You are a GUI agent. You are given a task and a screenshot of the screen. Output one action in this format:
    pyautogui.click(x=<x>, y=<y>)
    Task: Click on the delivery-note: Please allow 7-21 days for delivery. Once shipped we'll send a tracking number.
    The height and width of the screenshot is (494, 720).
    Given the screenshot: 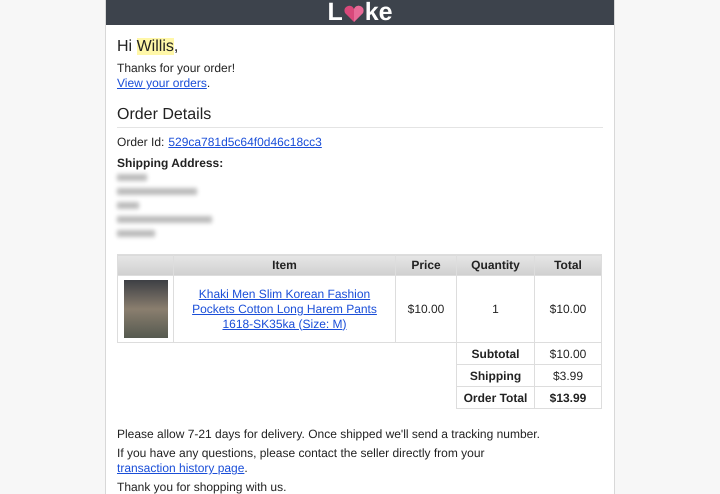 What is the action you would take?
    pyautogui.click(x=329, y=434)
    